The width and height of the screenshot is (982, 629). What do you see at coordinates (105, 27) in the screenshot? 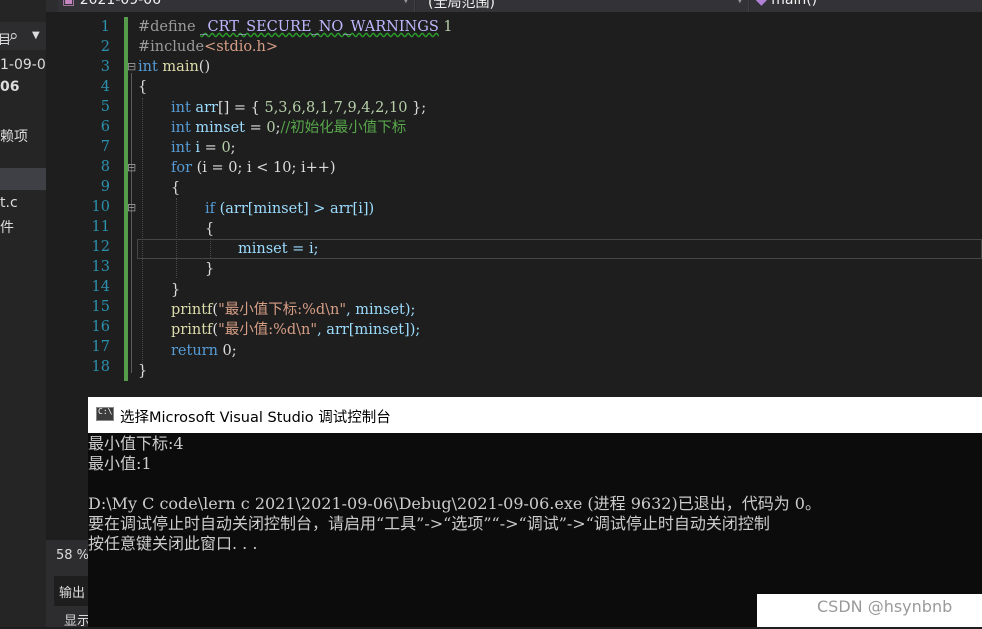
I see `line-number: 1` at bounding box center [105, 27].